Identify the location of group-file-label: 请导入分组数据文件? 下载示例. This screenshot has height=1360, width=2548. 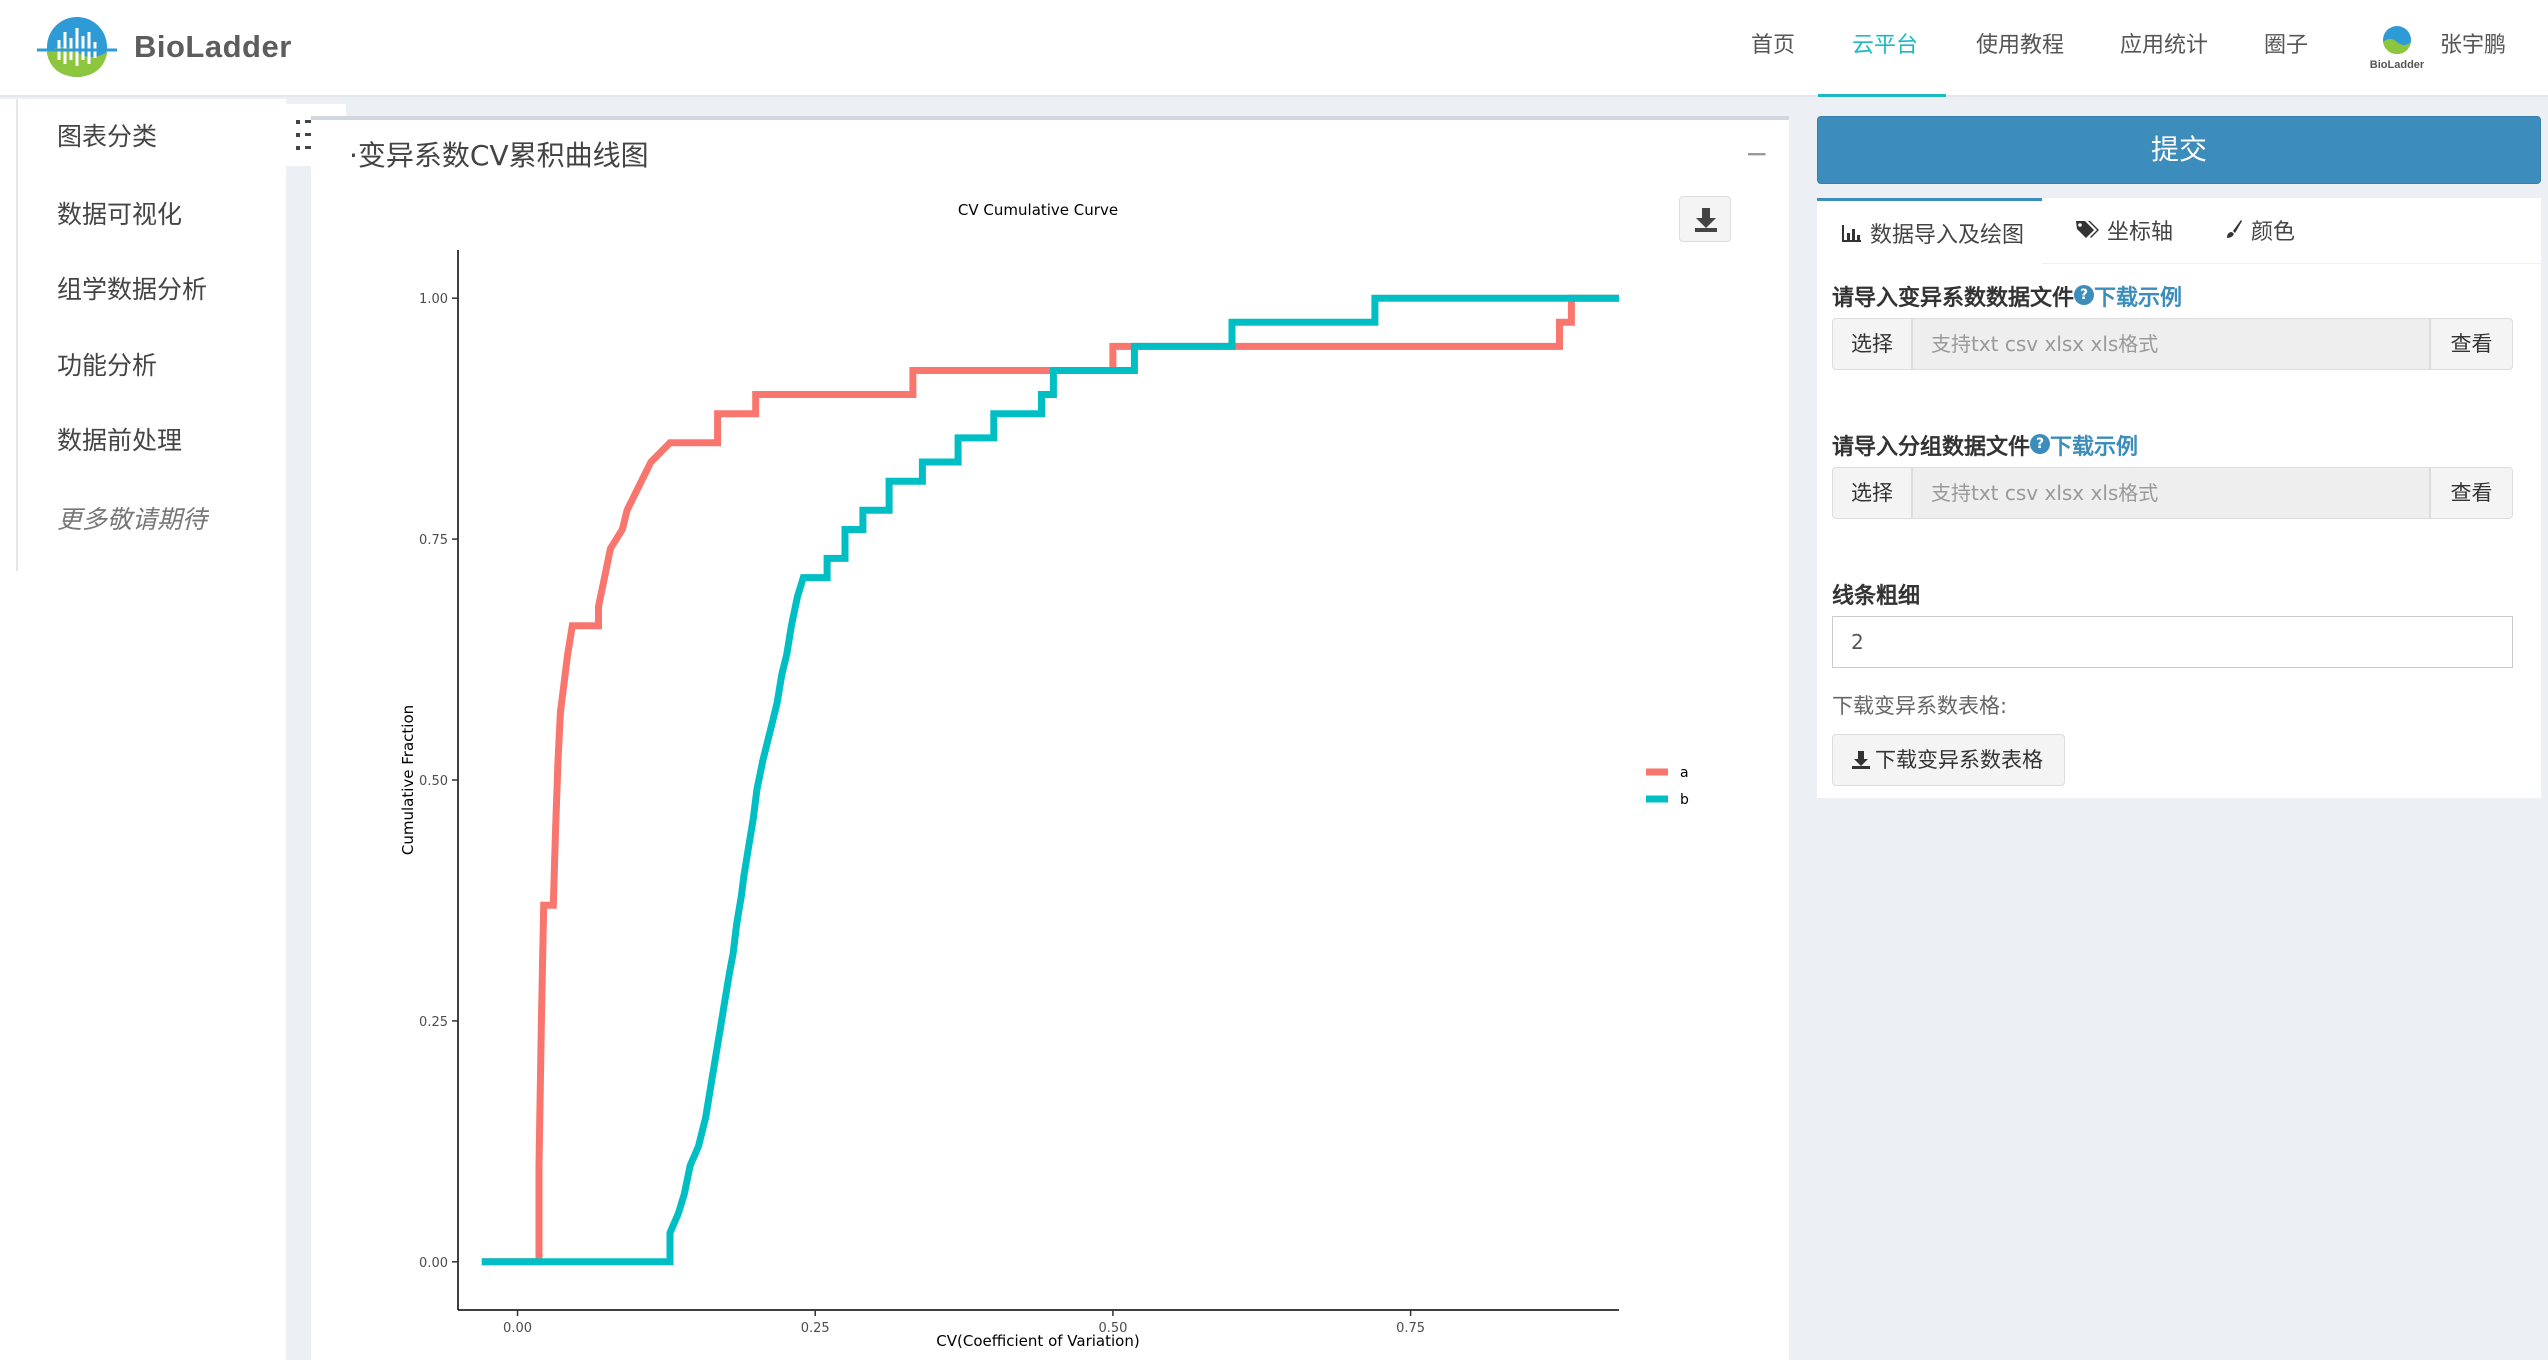
(1985, 445).